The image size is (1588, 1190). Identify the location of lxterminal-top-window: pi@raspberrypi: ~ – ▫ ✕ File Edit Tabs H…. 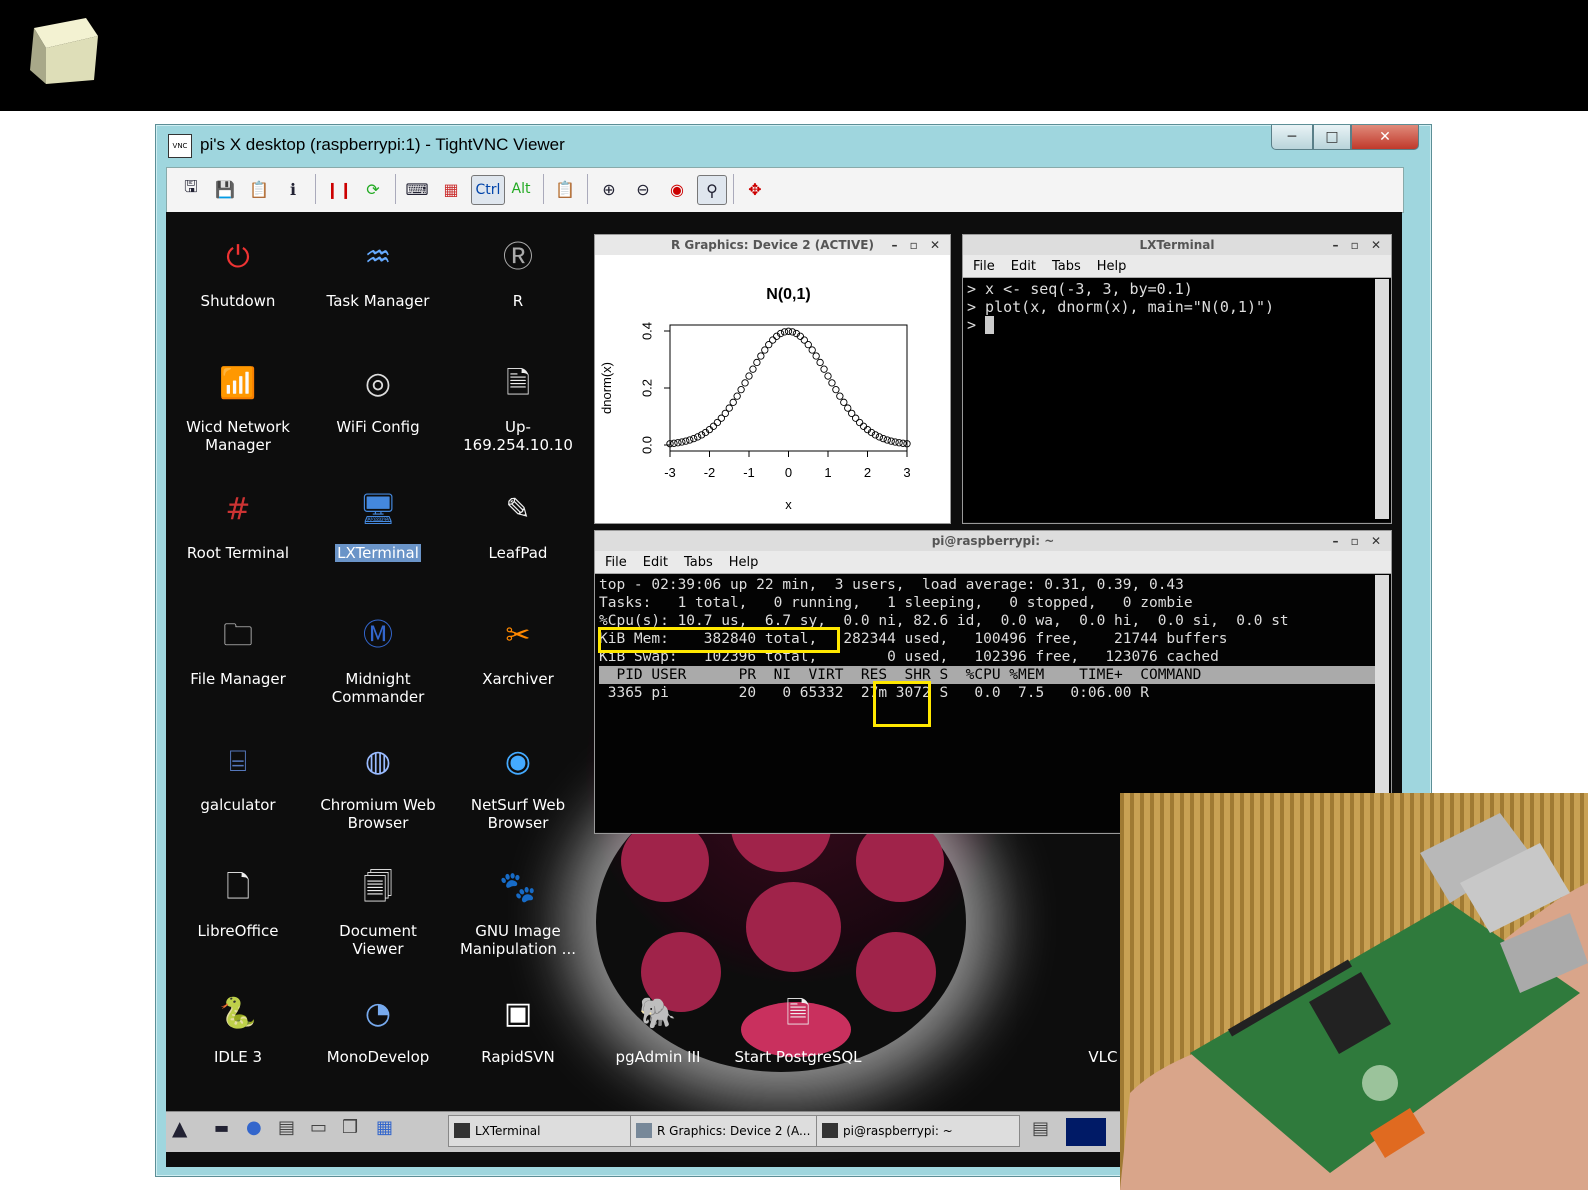
(993, 682).